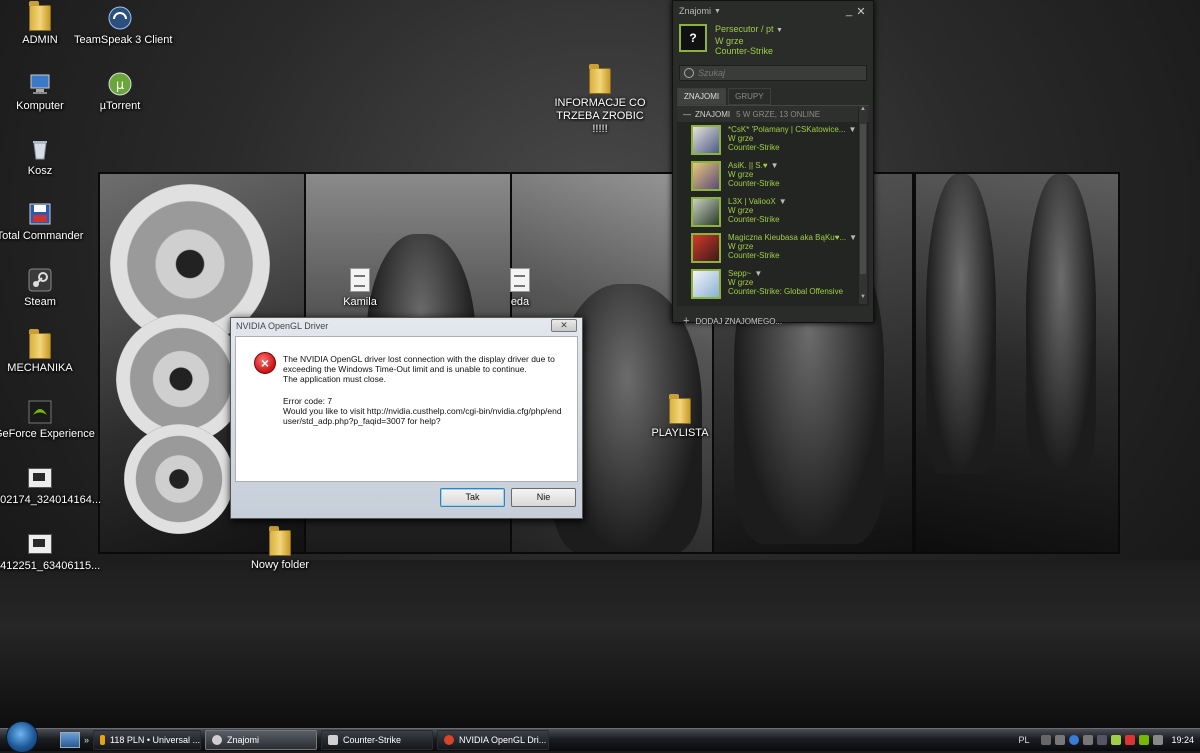  I want to click on tab-grupy: GRUPY, so click(749, 96).